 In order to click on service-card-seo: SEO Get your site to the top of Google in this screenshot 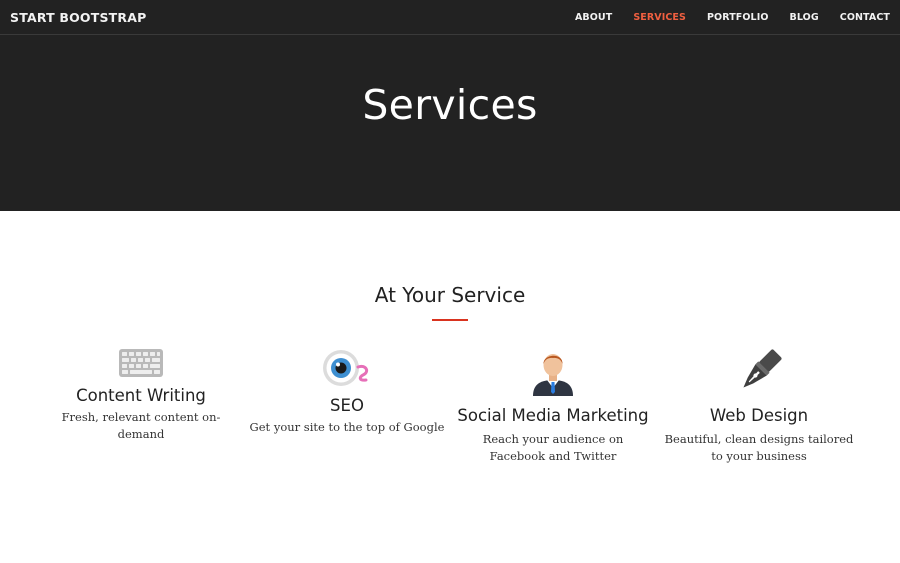, I will do `click(347, 392)`.